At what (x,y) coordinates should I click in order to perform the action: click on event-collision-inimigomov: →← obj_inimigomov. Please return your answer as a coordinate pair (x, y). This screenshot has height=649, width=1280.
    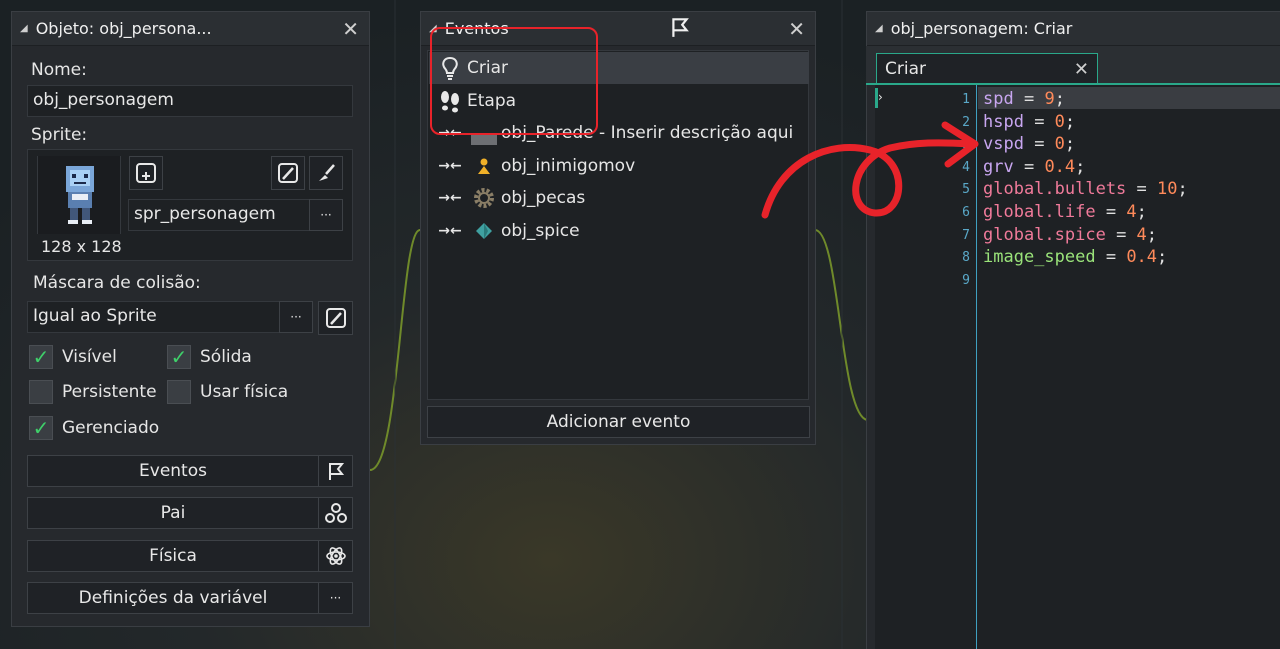
    Looking at the image, I should click on (619, 166).